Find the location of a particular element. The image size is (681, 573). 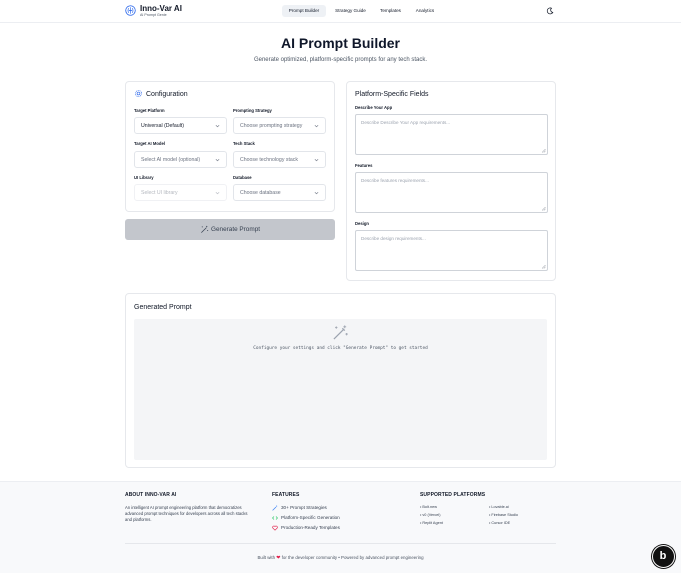

moon-icon is located at coordinates (550, 11).